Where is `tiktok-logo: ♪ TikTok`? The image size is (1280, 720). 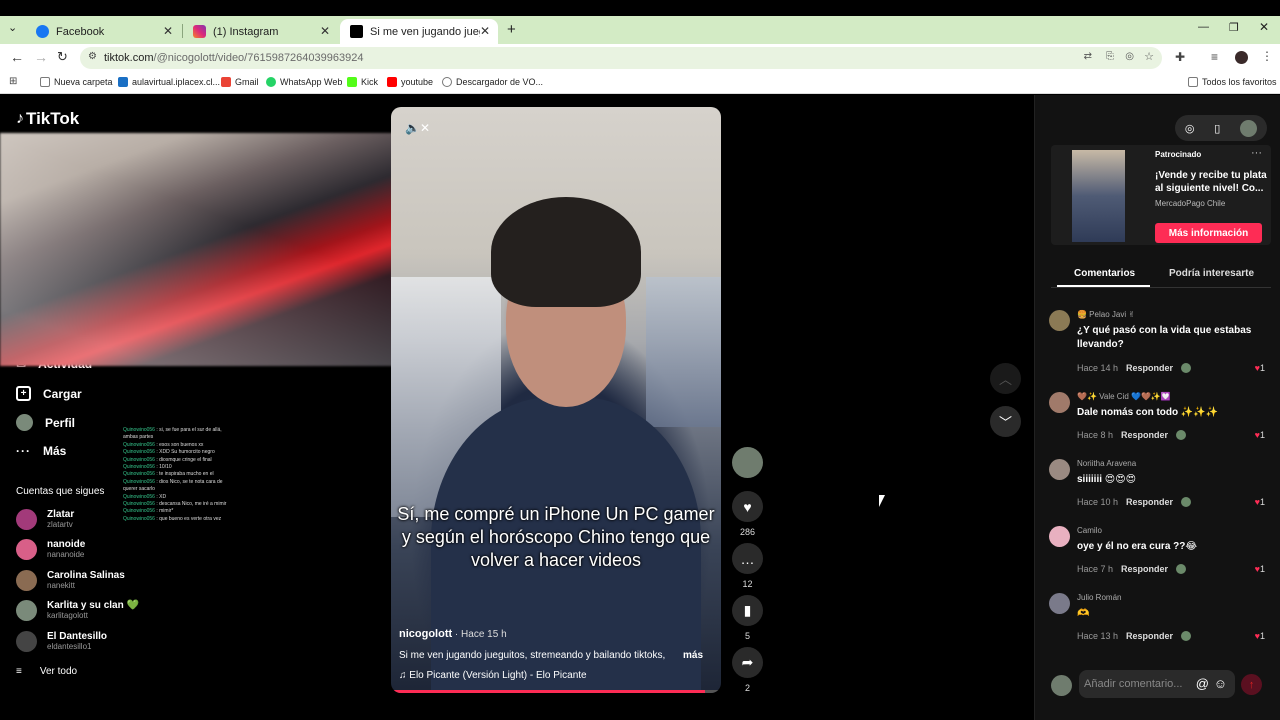 tiktok-logo: ♪ TikTok is located at coordinates (47, 119).